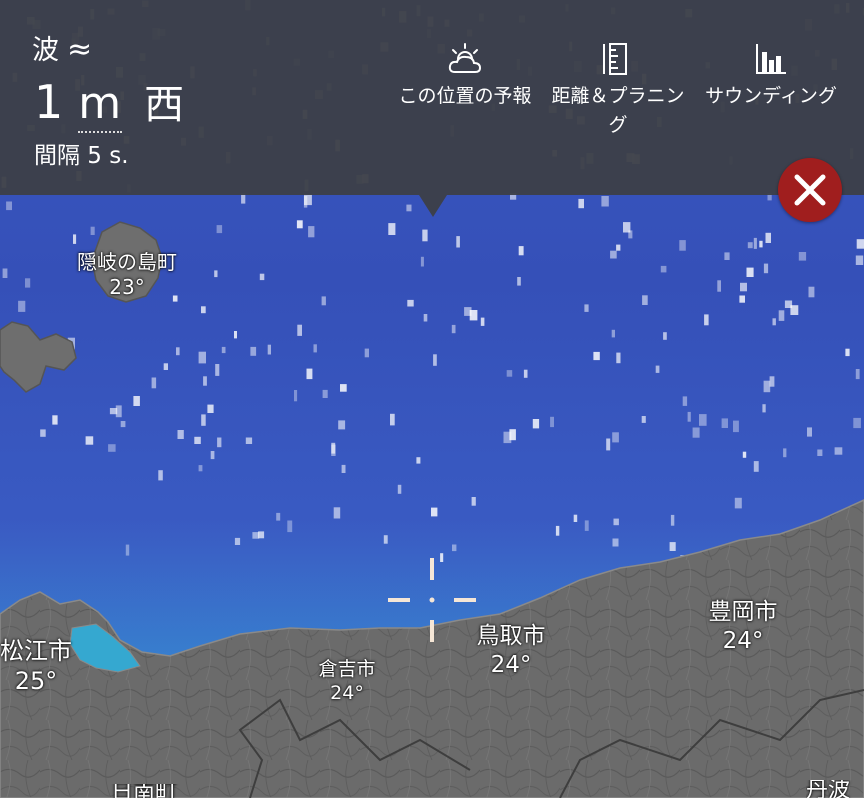  Describe the element at coordinates (144, 791) in the screenshot. I see `city-nichinan: 日南町` at that location.